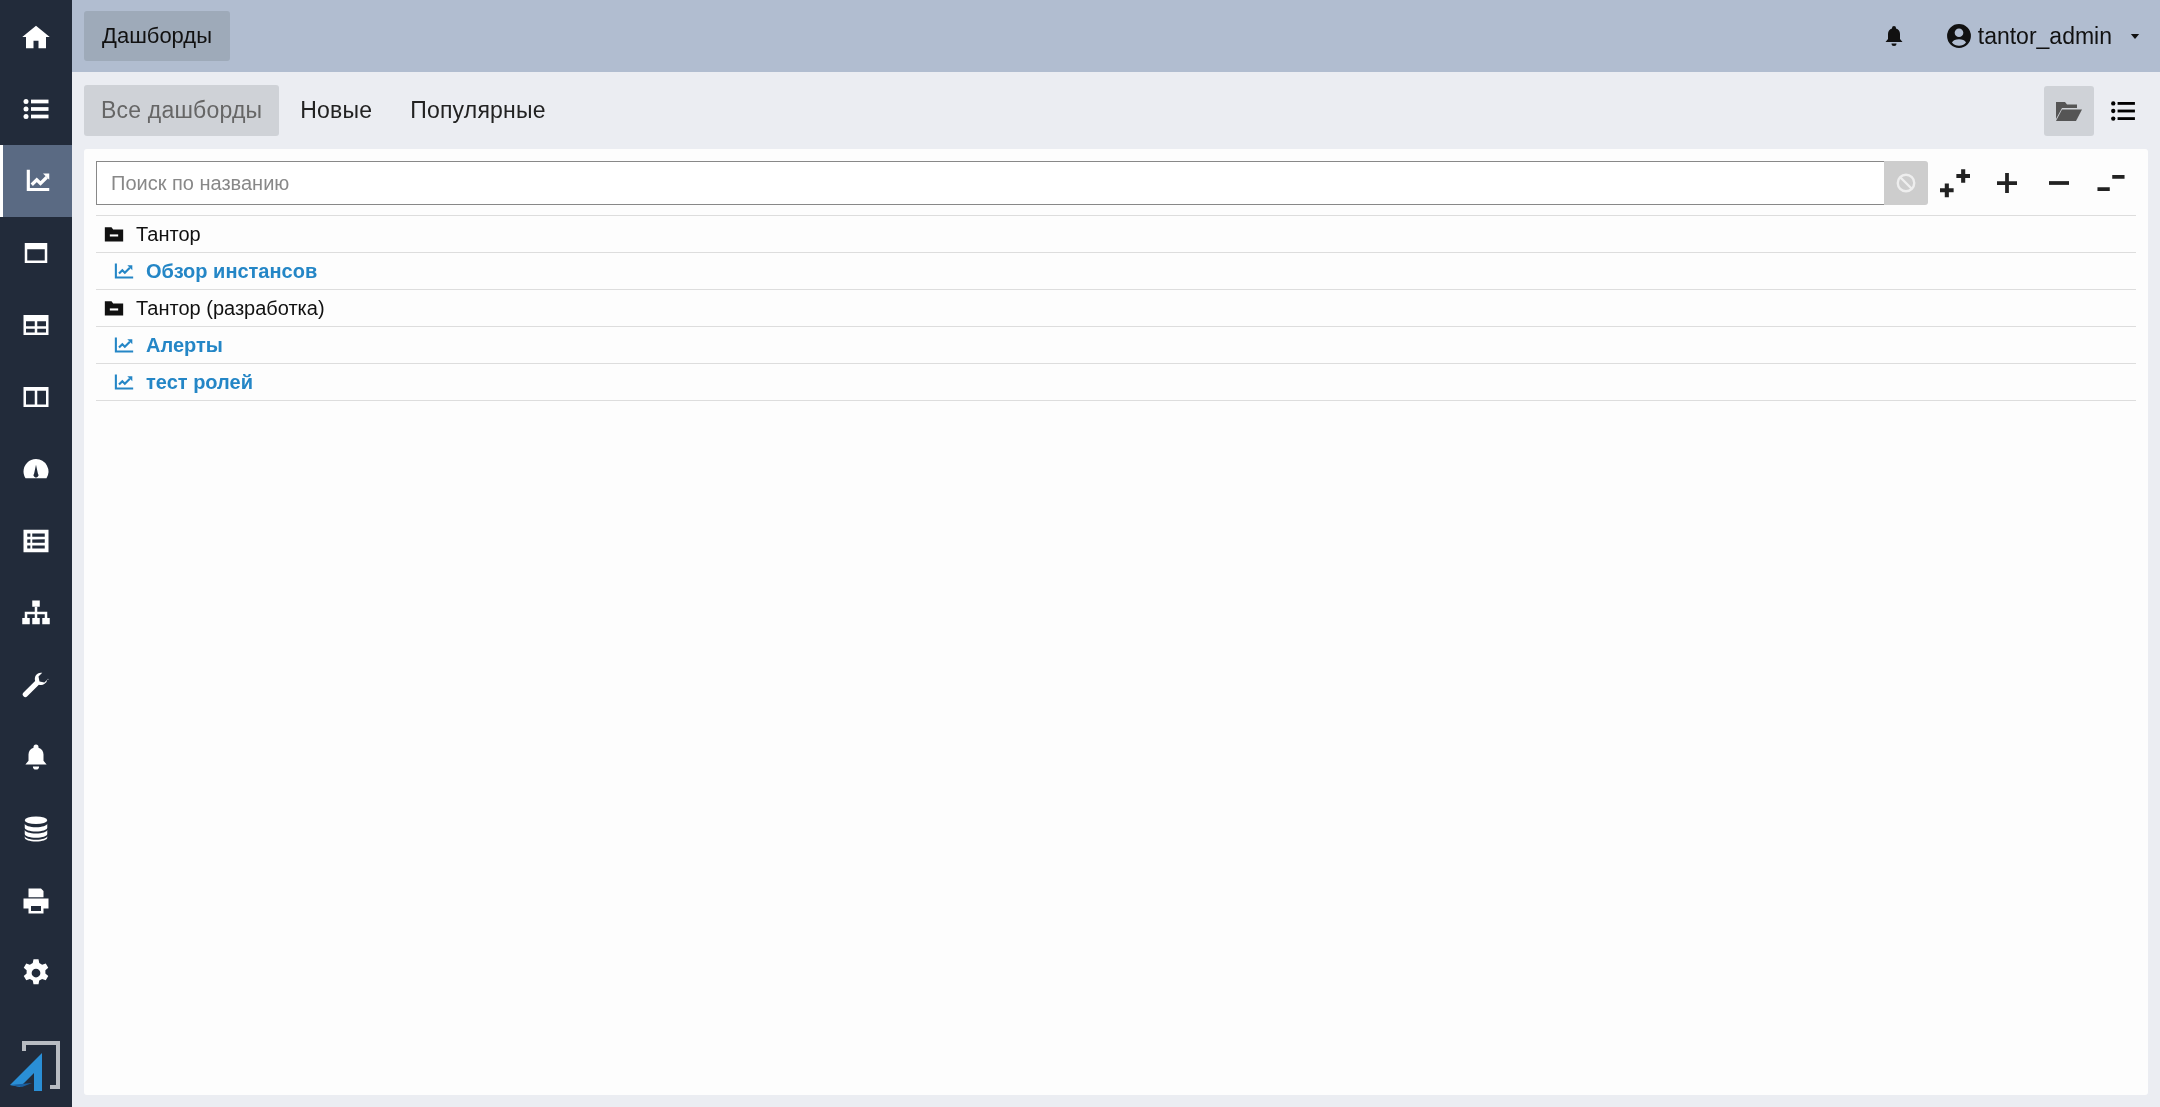 The image size is (2160, 1107). I want to click on dashboard-link: тест ролей, so click(174, 382).